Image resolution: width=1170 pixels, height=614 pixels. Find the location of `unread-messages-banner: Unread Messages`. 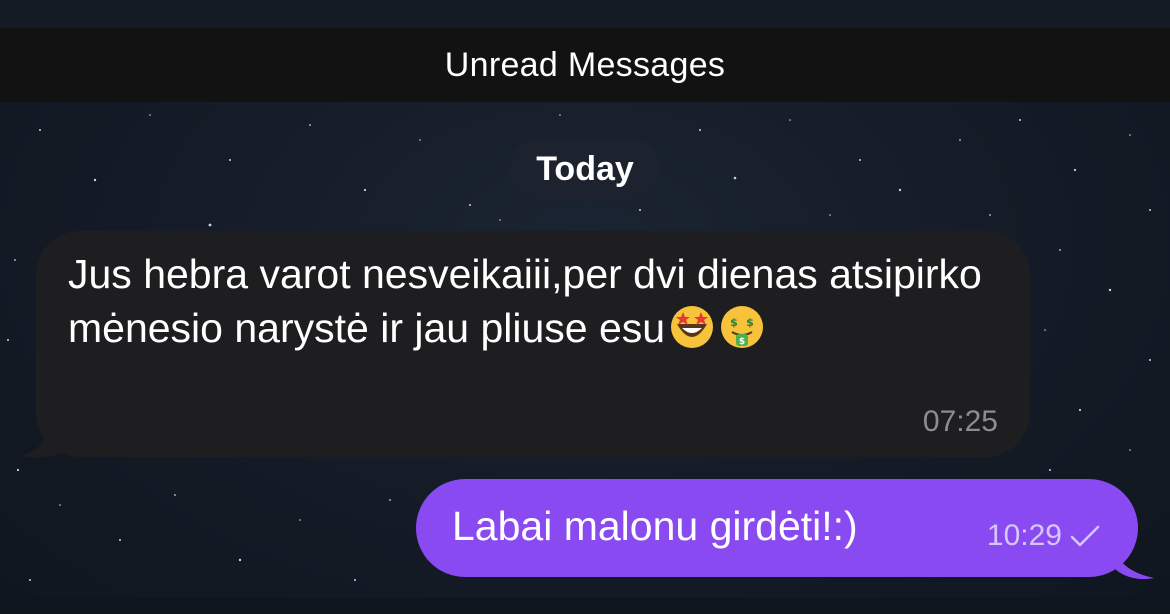

unread-messages-banner: Unread Messages is located at coordinates (585, 65).